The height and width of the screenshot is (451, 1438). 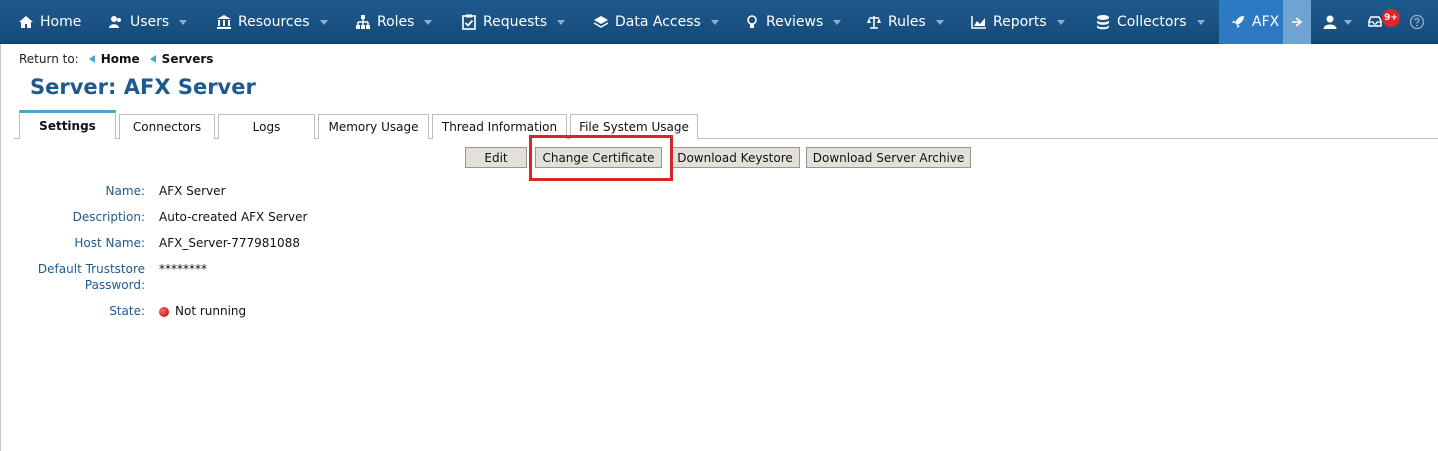 I want to click on users-icon, so click(x=115, y=22).